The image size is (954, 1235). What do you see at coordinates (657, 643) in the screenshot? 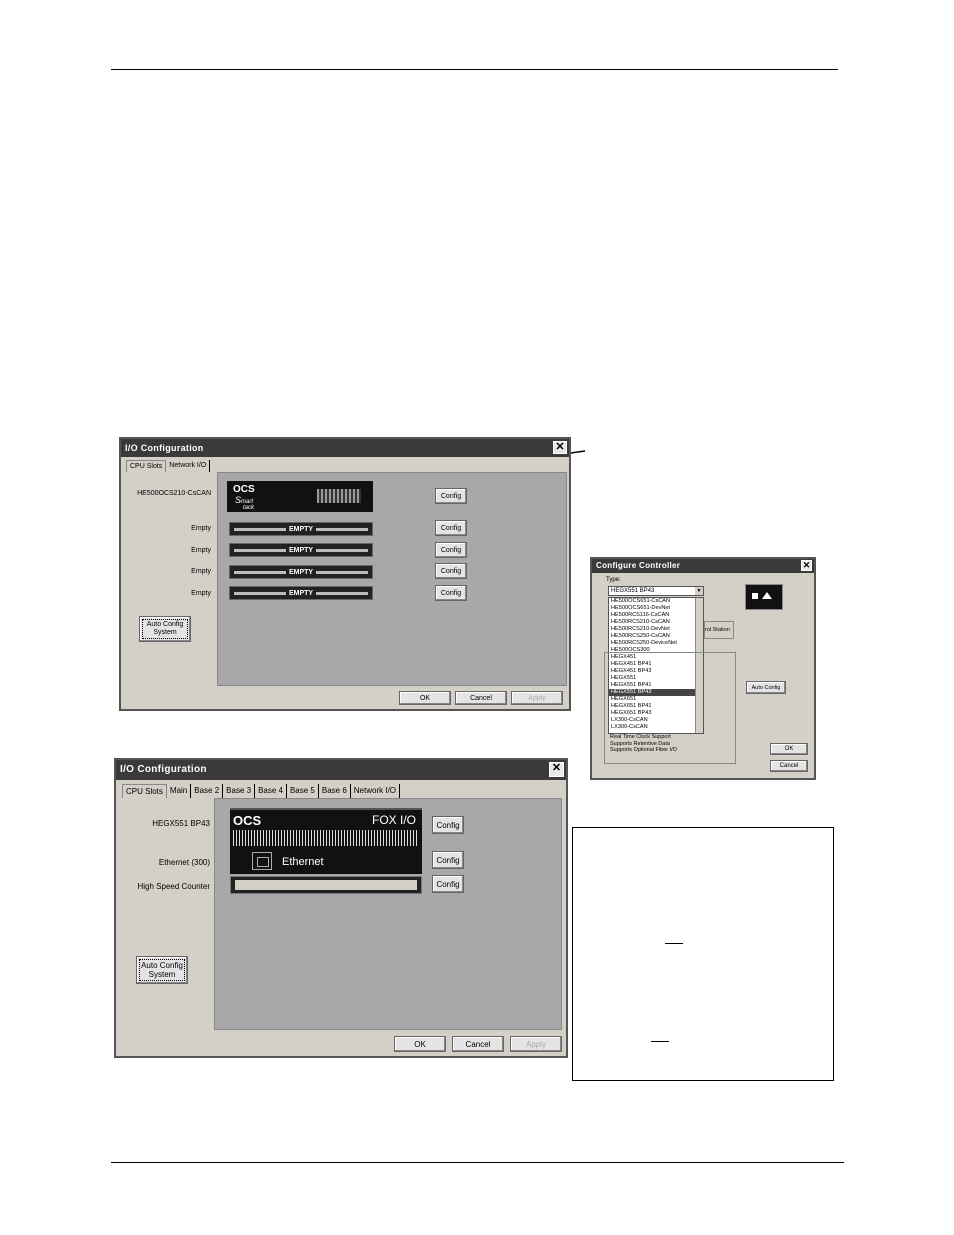
I see `list-item: HE500RCS250-DeviceNet` at bounding box center [657, 643].